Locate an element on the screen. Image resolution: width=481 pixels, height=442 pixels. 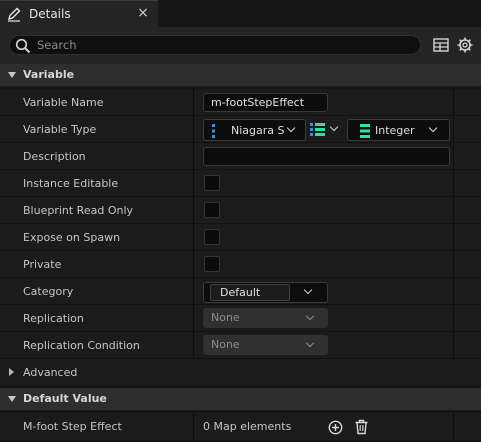
row-expose-on-spawn: Expose on Spawn is located at coordinates (240, 237).